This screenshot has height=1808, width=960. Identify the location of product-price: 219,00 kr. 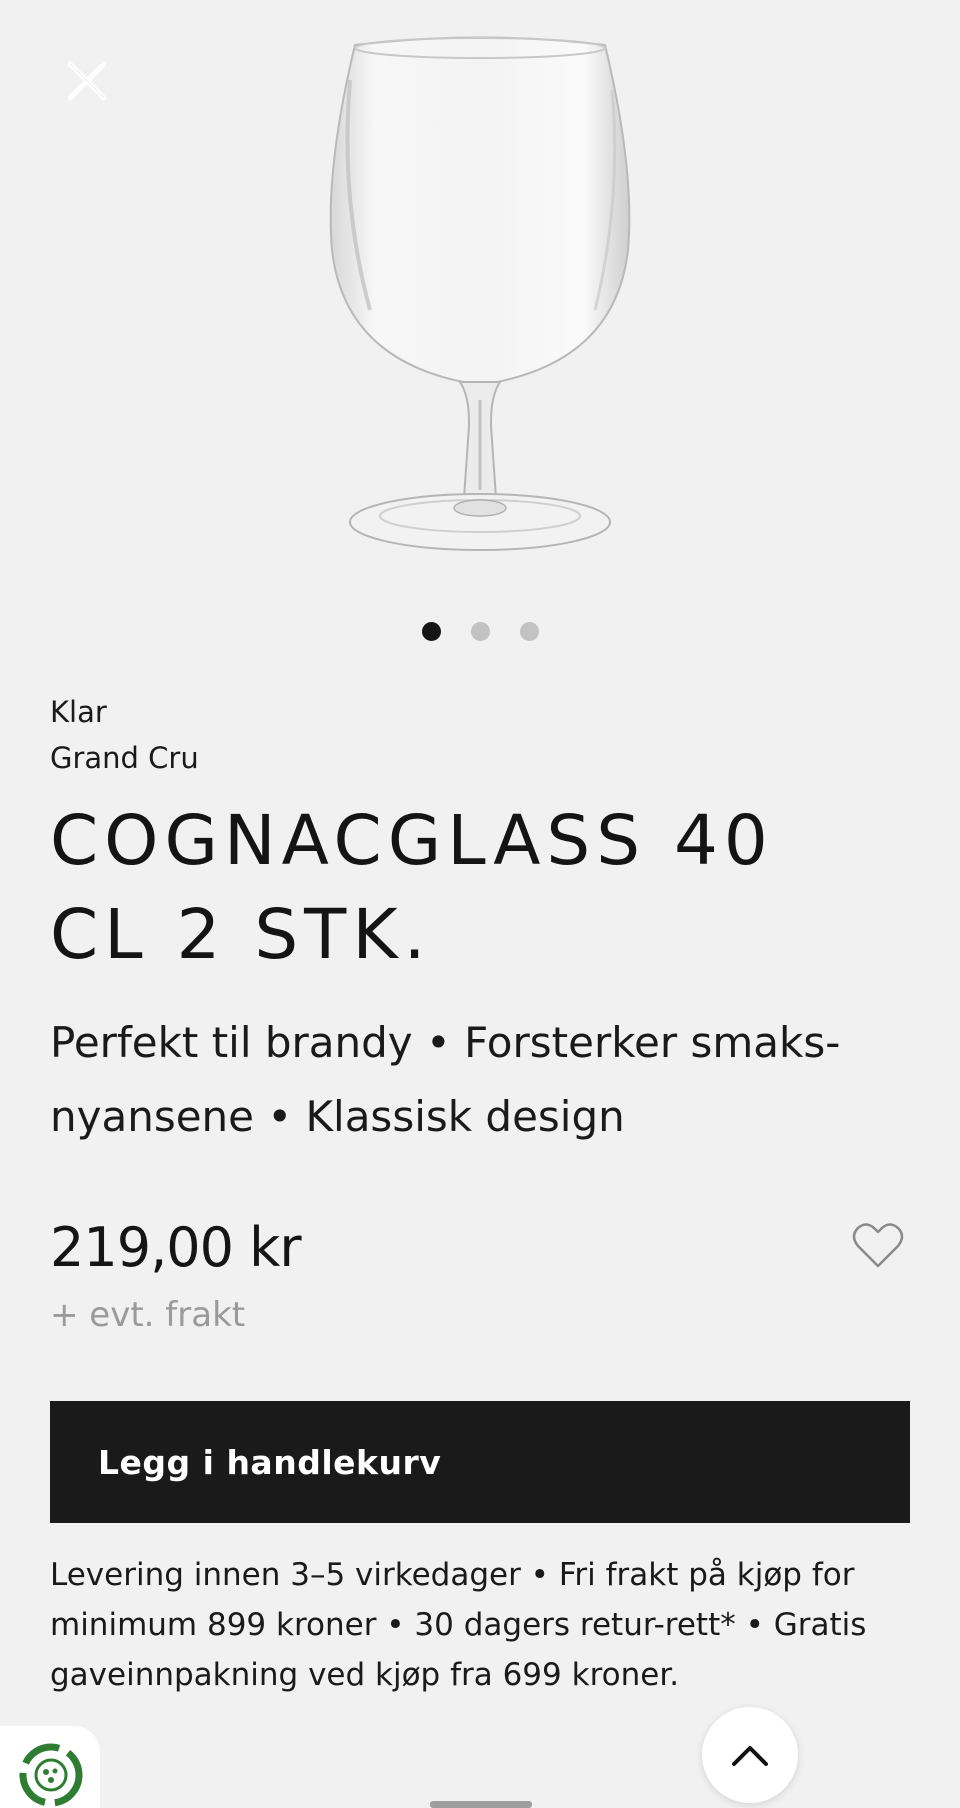
(176, 1247).